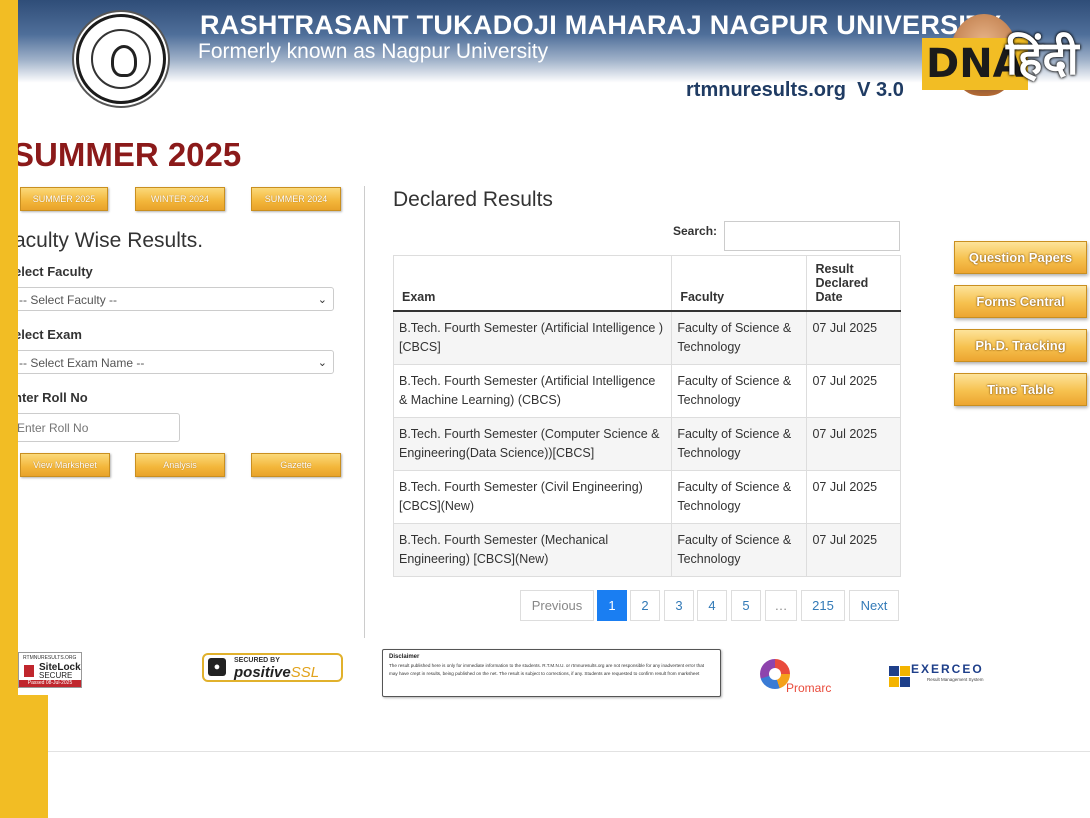 Image resolution: width=1090 pixels, height=818 pixels. What do you see at coordinates (180, 465) in the screenshot?
I see `analysis-button: Analysis` at bounding box center [180, 465].